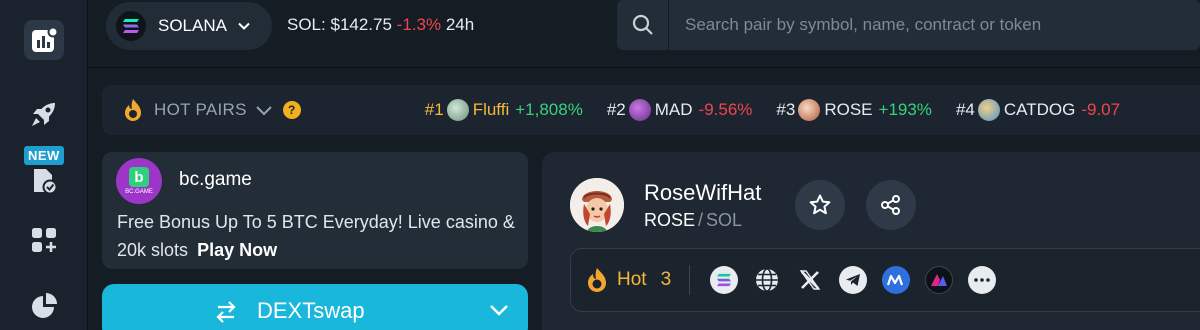 This screenshot has height=330, width=1200. I want to click on hot-rank-tag: Hot 3, so click(621, 280).